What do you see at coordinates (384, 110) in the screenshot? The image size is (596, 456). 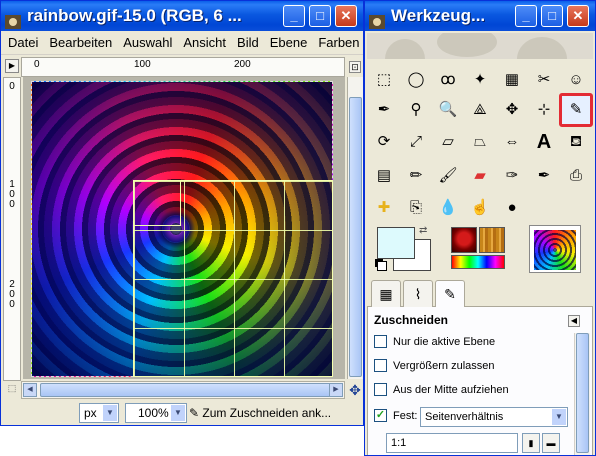 I see `paths-icon: ✒` at bounding box center [384, 110].